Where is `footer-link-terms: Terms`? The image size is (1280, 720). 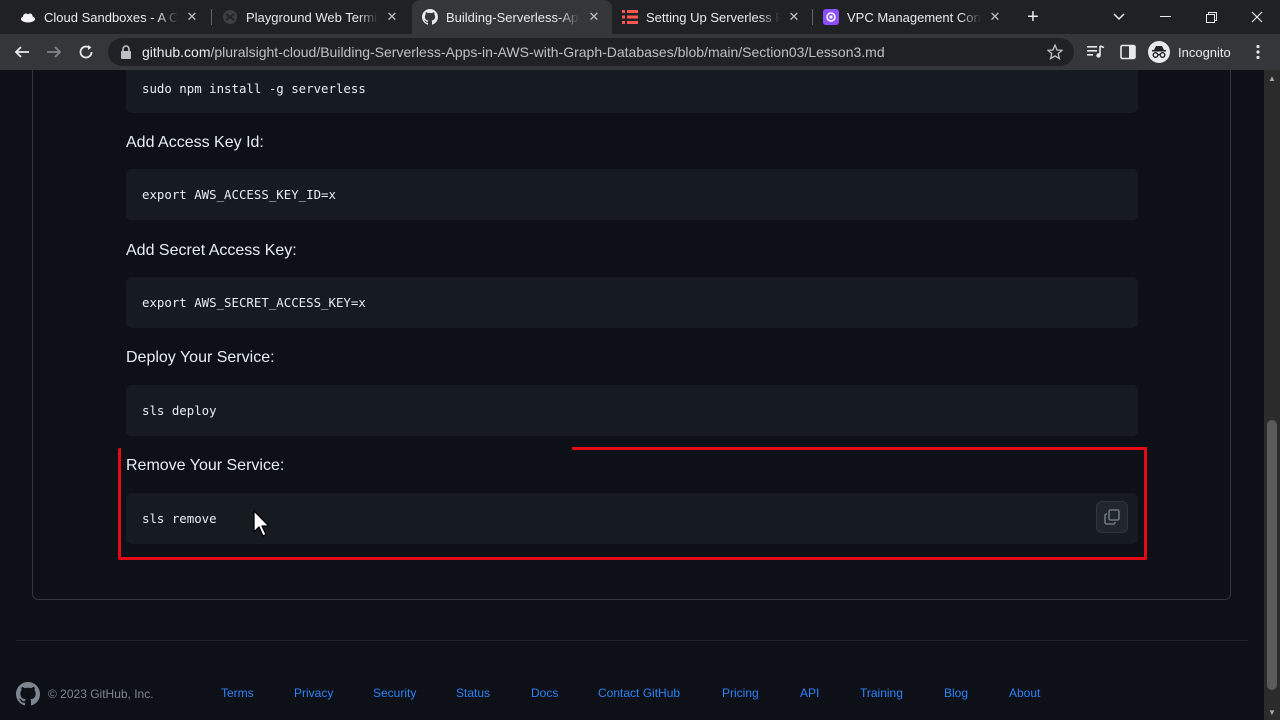
footer-link-terms: Terms is located at coordinates (237, 693).